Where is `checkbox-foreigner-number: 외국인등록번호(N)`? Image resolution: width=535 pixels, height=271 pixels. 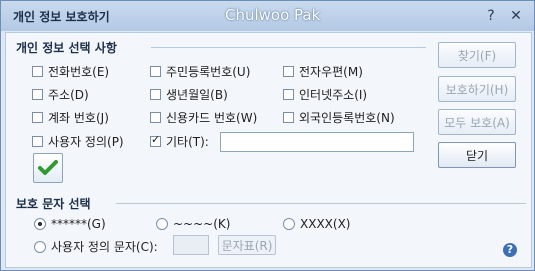 checkbox-foreigner-number: 외국인등록번호(N) is located at coordinates (339, 117).